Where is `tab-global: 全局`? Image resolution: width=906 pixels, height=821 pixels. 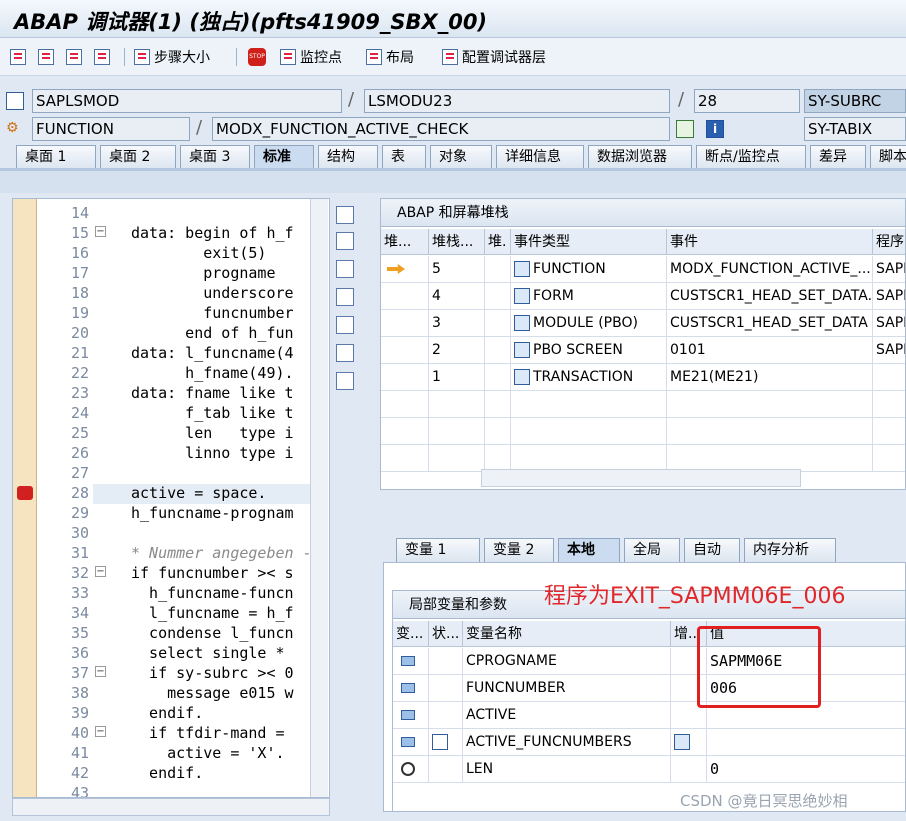
tab-global: 全局 is located at coordinates (652, 550).